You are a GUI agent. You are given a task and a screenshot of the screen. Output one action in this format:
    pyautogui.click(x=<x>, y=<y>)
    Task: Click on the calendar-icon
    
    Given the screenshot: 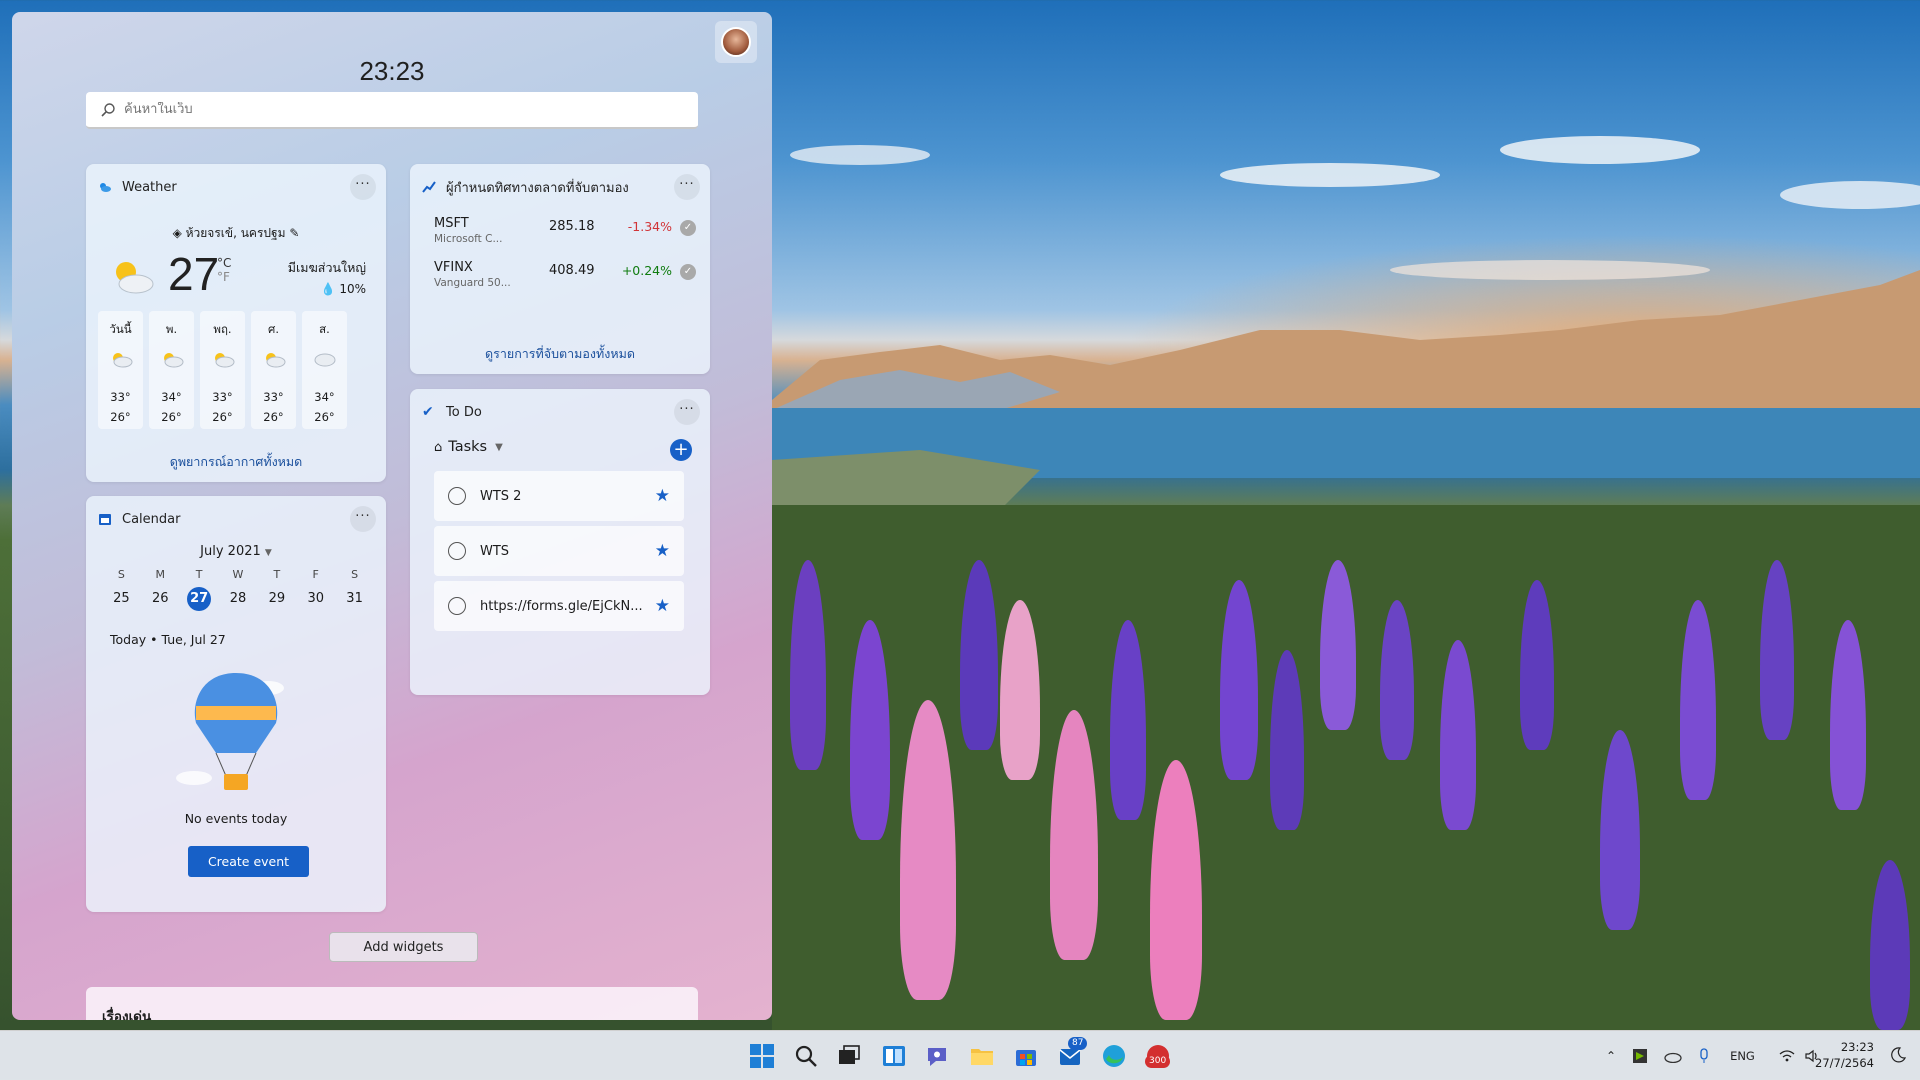 What is the action you would take?
    pyautogui.click(x=105, y=519)
    